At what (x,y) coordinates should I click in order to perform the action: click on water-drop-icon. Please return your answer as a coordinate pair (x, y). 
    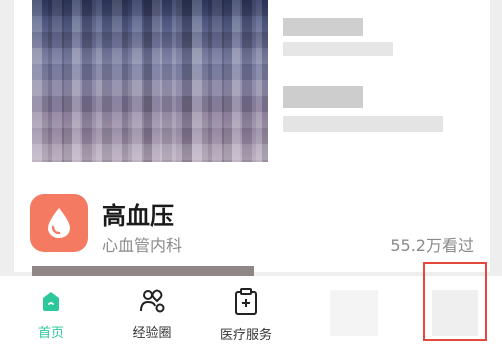
    Looking at the image, I should click on (59, 223).